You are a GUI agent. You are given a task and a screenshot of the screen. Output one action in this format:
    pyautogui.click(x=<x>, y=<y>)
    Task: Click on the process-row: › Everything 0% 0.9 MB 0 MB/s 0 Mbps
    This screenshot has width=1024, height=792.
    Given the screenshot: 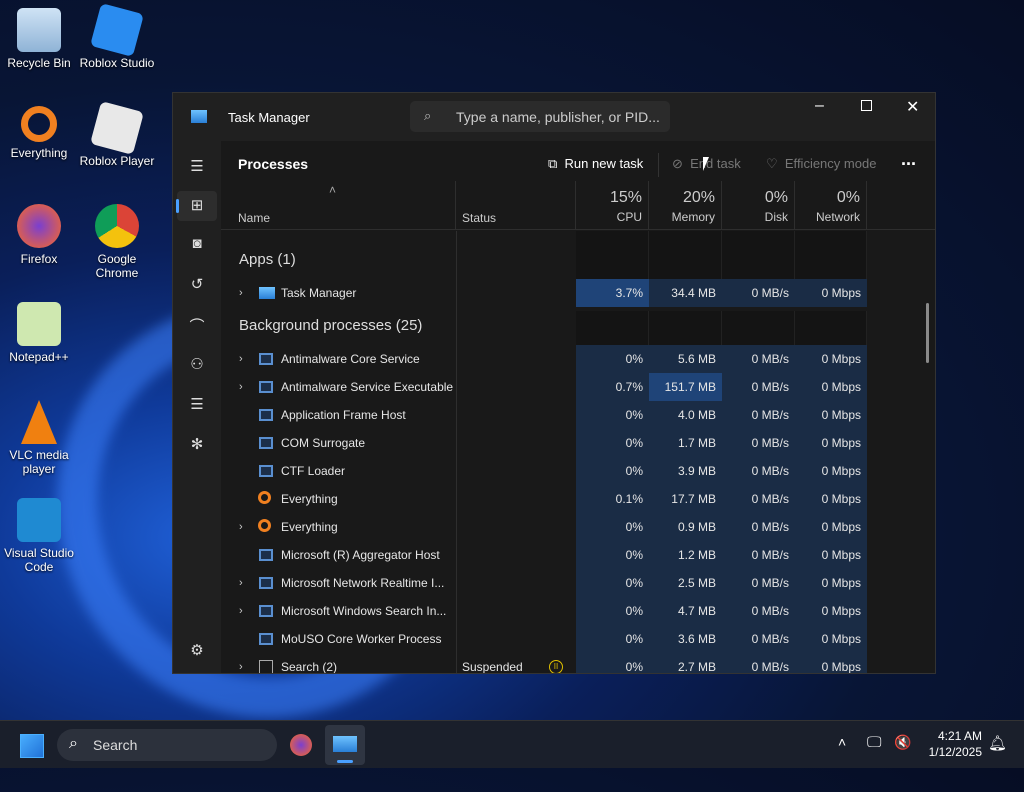 What is the action you would take?
    pyautogui.click(x=544, y=527)
    